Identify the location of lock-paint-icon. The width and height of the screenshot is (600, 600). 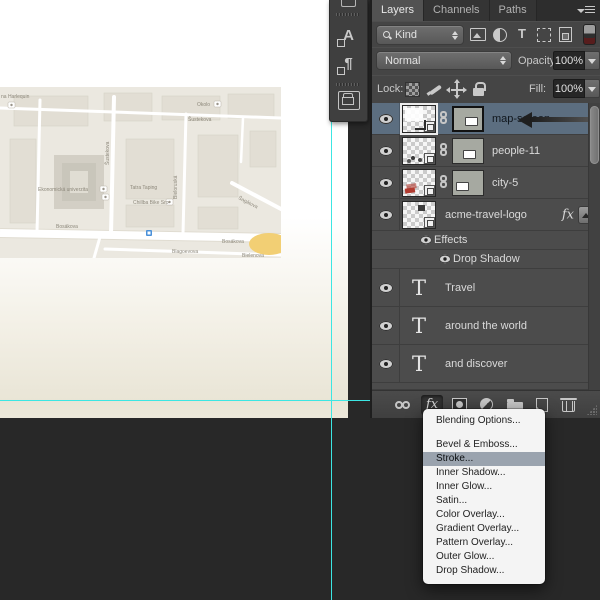
(435, 89).